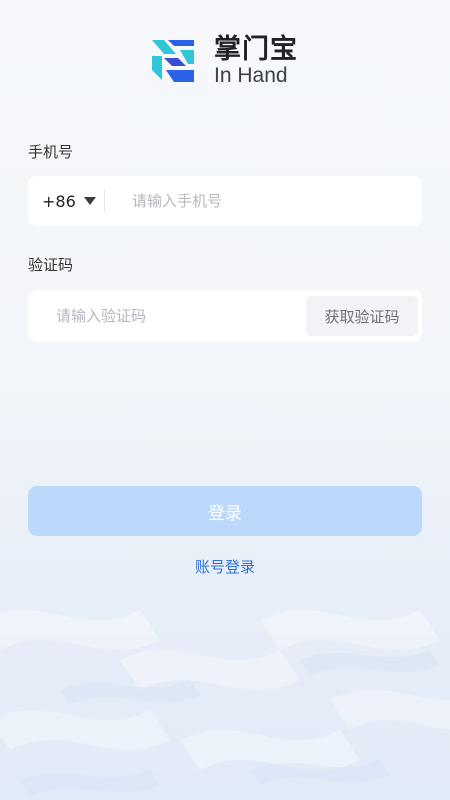 The width and height of the screenshot is (450, 800). I want to click on logo-mark-icon, so click(173, 61).